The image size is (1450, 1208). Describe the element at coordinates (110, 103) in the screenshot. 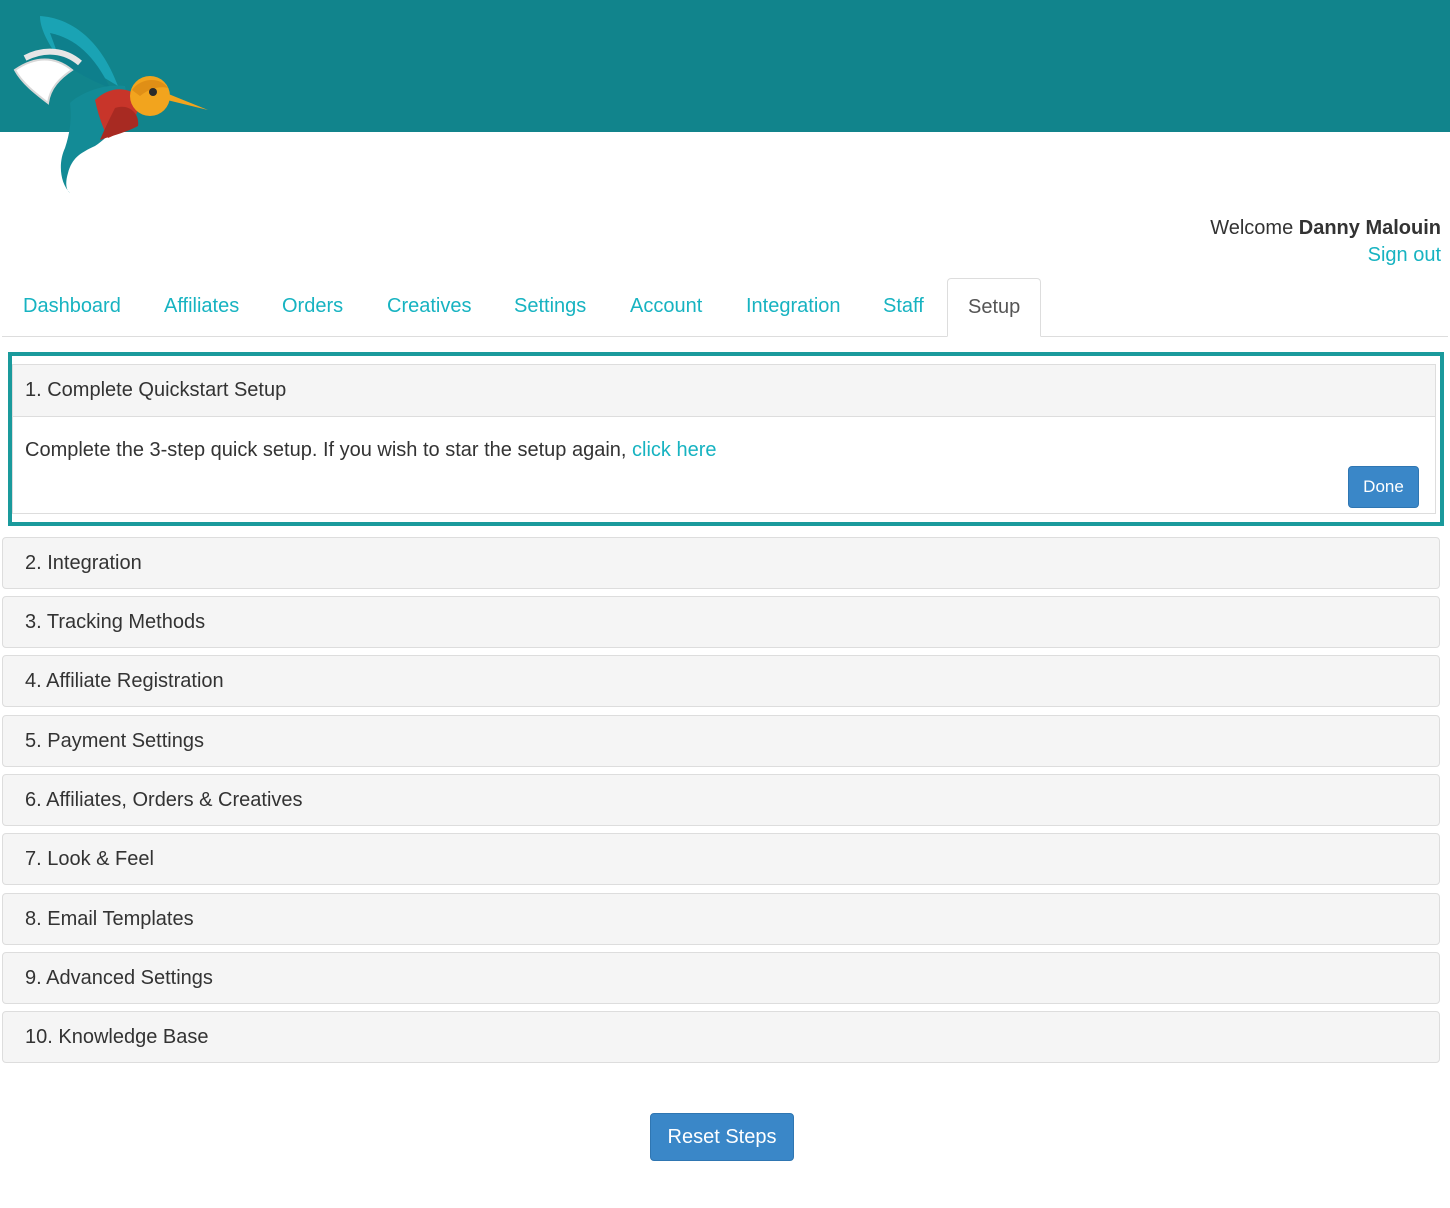

I see `hummingbird-logo-icon` at that location.